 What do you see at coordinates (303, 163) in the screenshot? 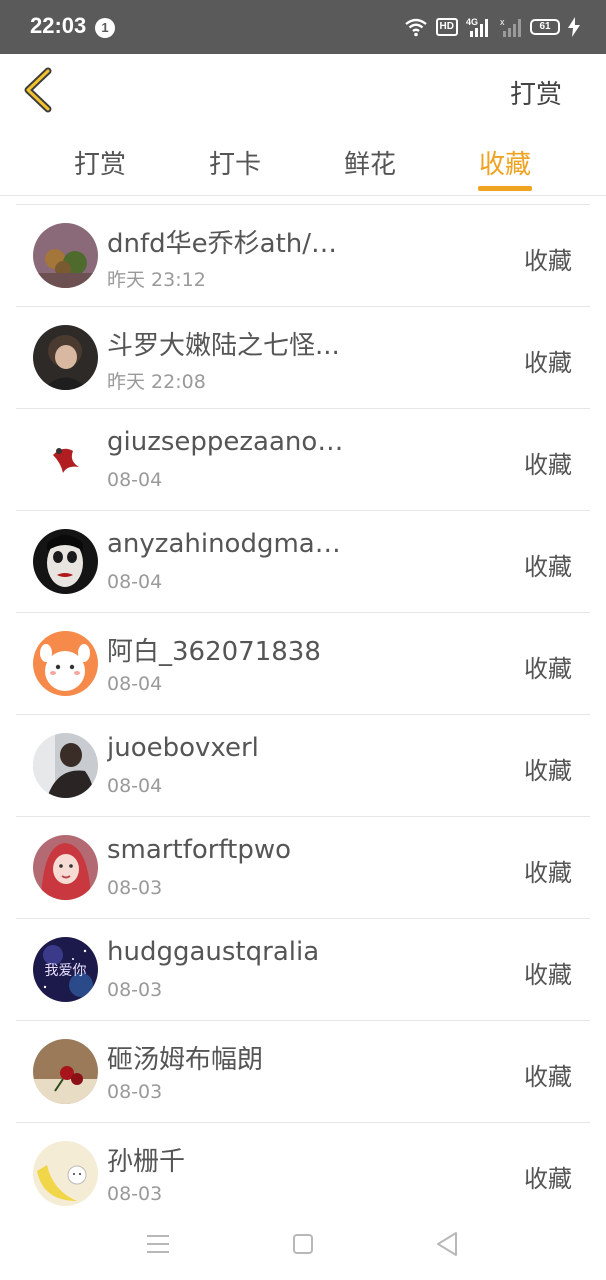
I see `tab-bar: 打赏 打卡 鲜花 收藏` at bounding box center [303, 163].